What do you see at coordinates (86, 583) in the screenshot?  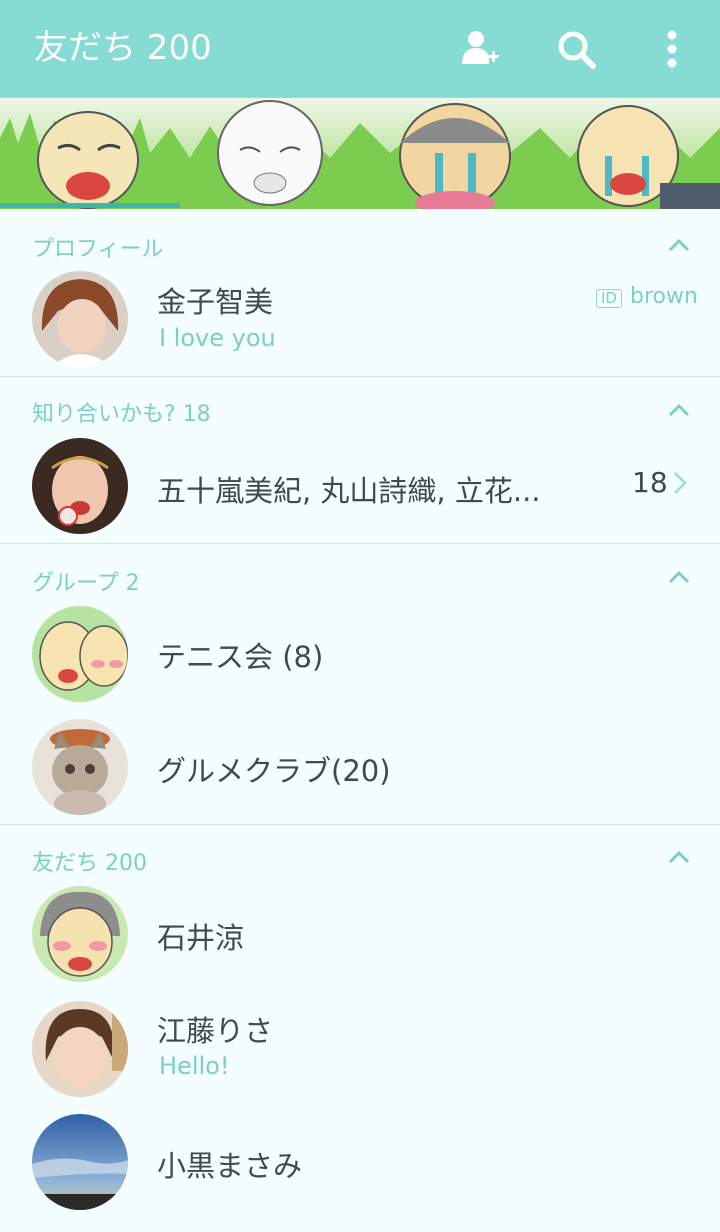 I see `section-label-groups: グループ 2` at bounding box center [86, 583].